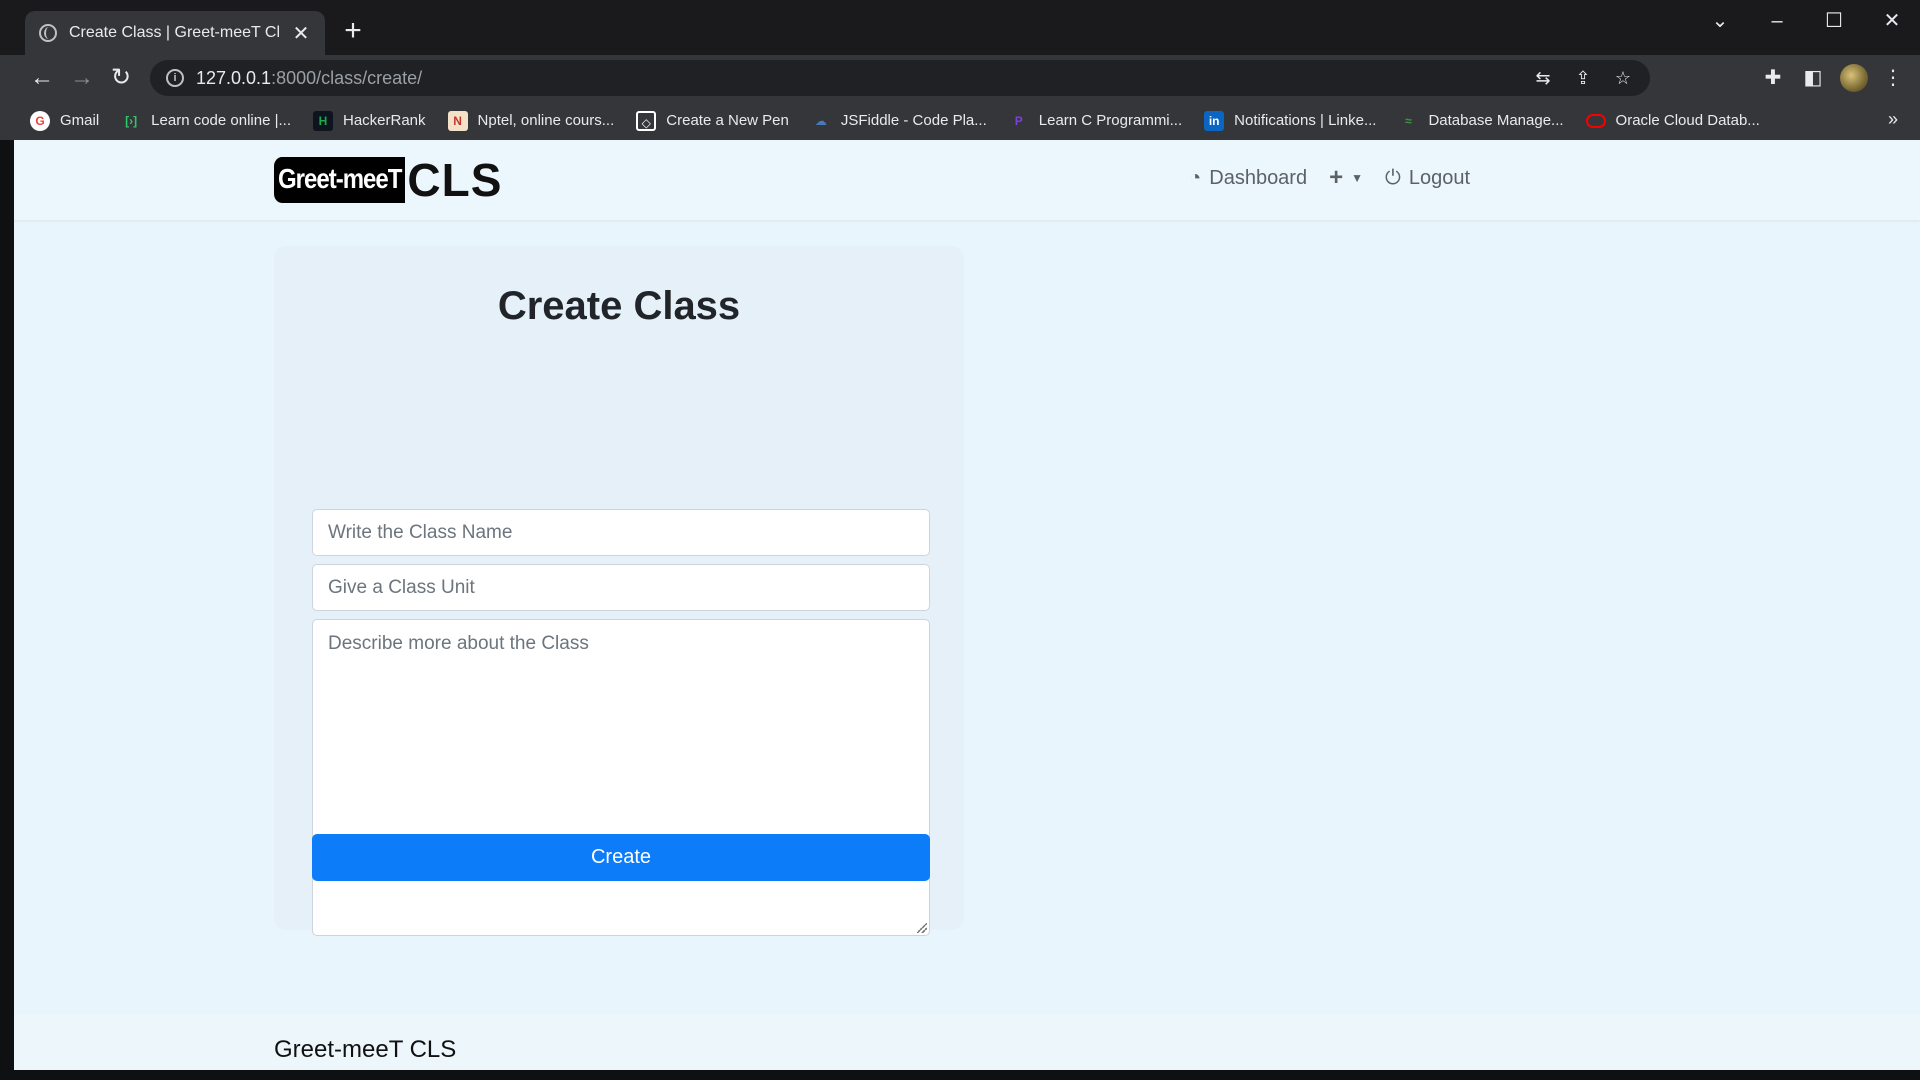  Describe the element at coordinates (1893, 78) in the screenshot. I see `menu-icon: ⋮` at that location.